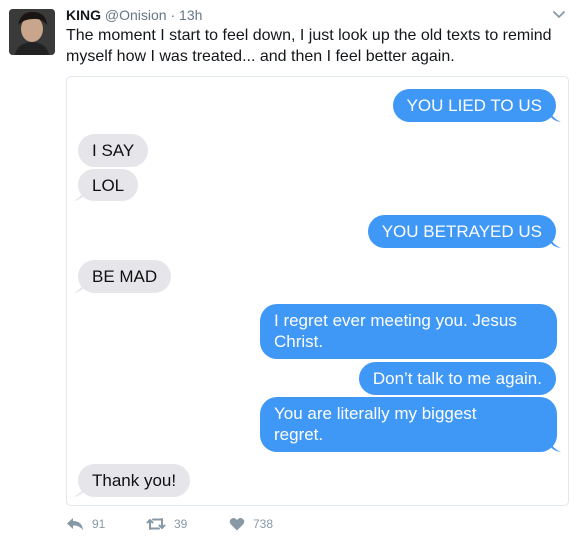  Describe the element at coordinates (408, 331) in the screenshot. I see `message-bubble-outgoing: I regret ever meeting you. Jesus Christ.` at that location.